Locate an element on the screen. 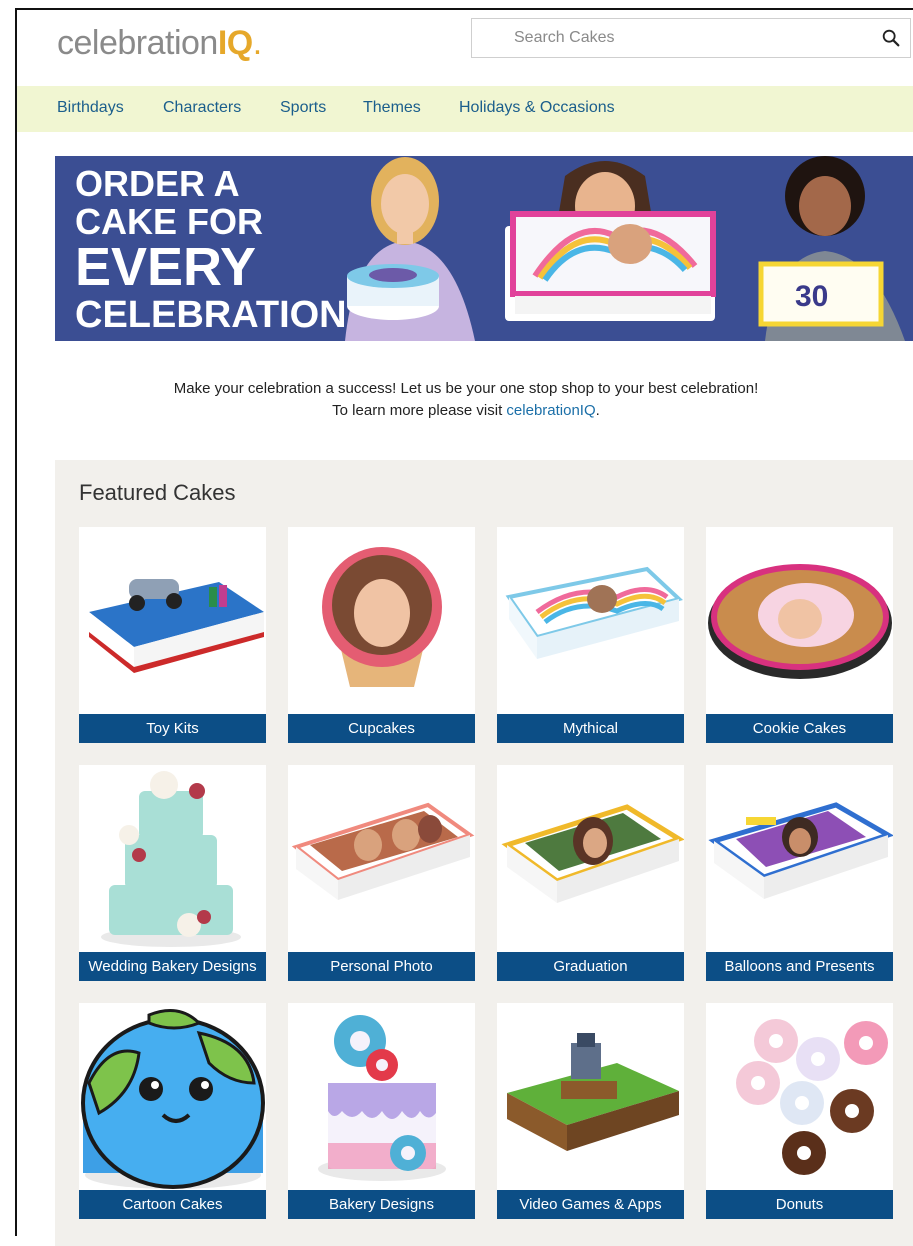 The height and width of the screenshot is (1246, 913). card-label: Balloons and Presents is located at coordinates (799, 966).